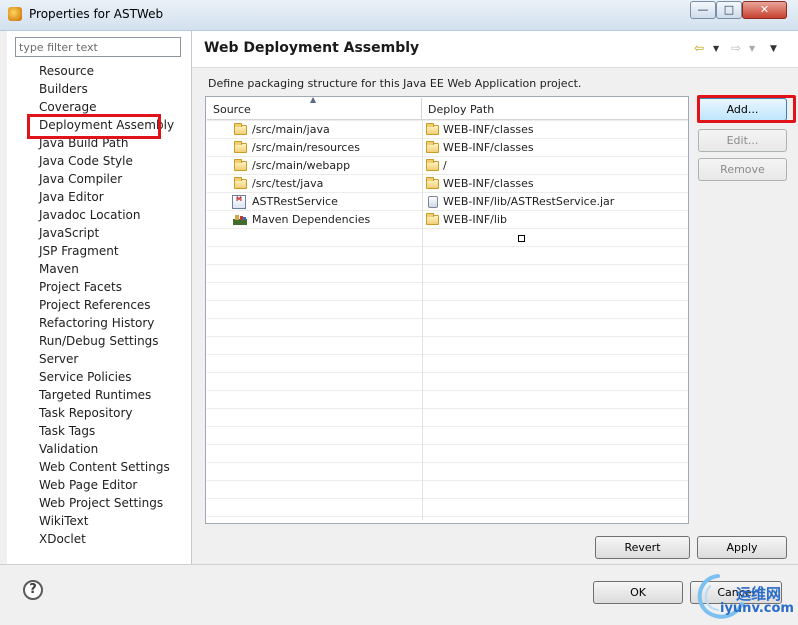 The width and height of the screenshot is (798, 625). What do you see at coordinates (301, 165) in the screenshot?
I see `source-cell: /src/main/webapp` at bounding box center [301, 165].